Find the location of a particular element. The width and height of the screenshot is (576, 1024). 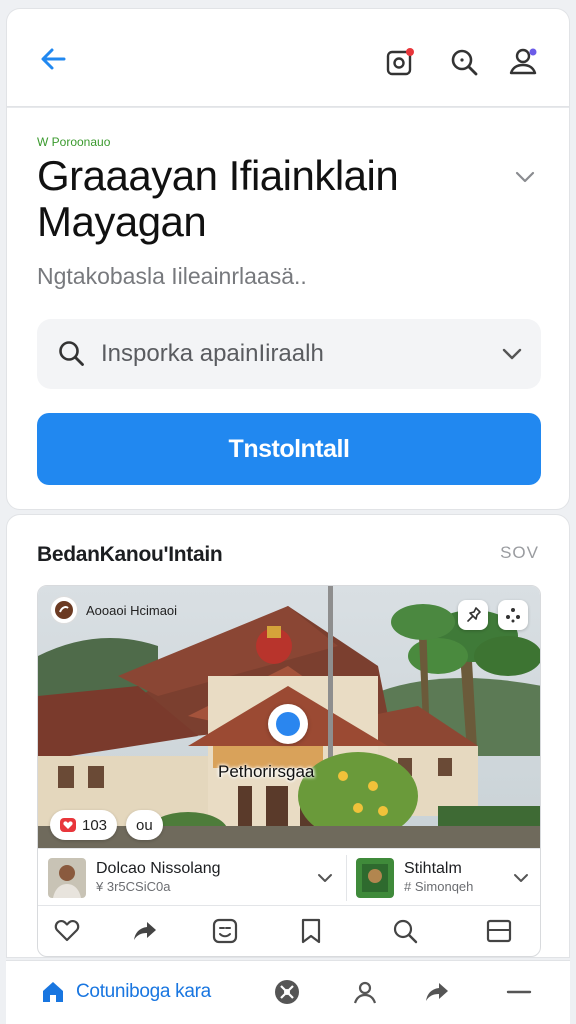

search-input is located at coordinates (291, 354).